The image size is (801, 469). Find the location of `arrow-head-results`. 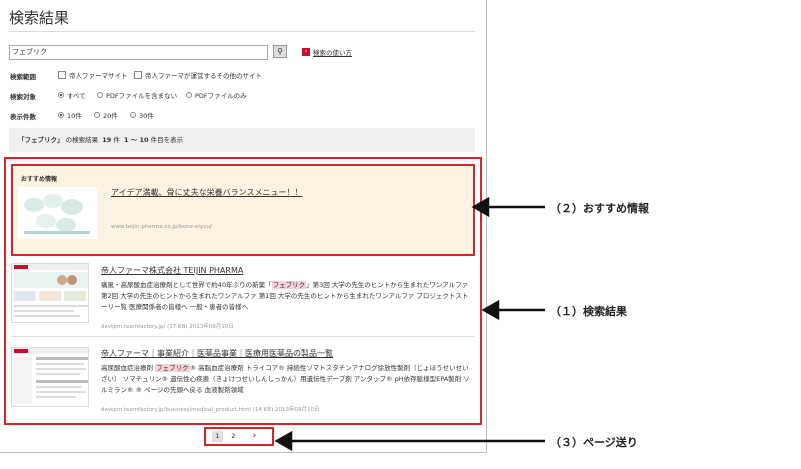

arrow-head-results is located at coordinates (490, 310).